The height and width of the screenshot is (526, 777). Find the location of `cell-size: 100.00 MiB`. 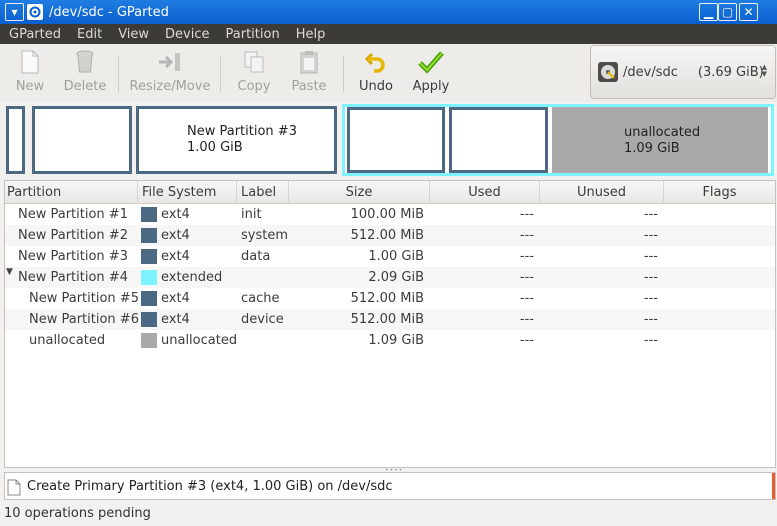

cell-size: 100.00 MiB is located at coordinates (387, 214).